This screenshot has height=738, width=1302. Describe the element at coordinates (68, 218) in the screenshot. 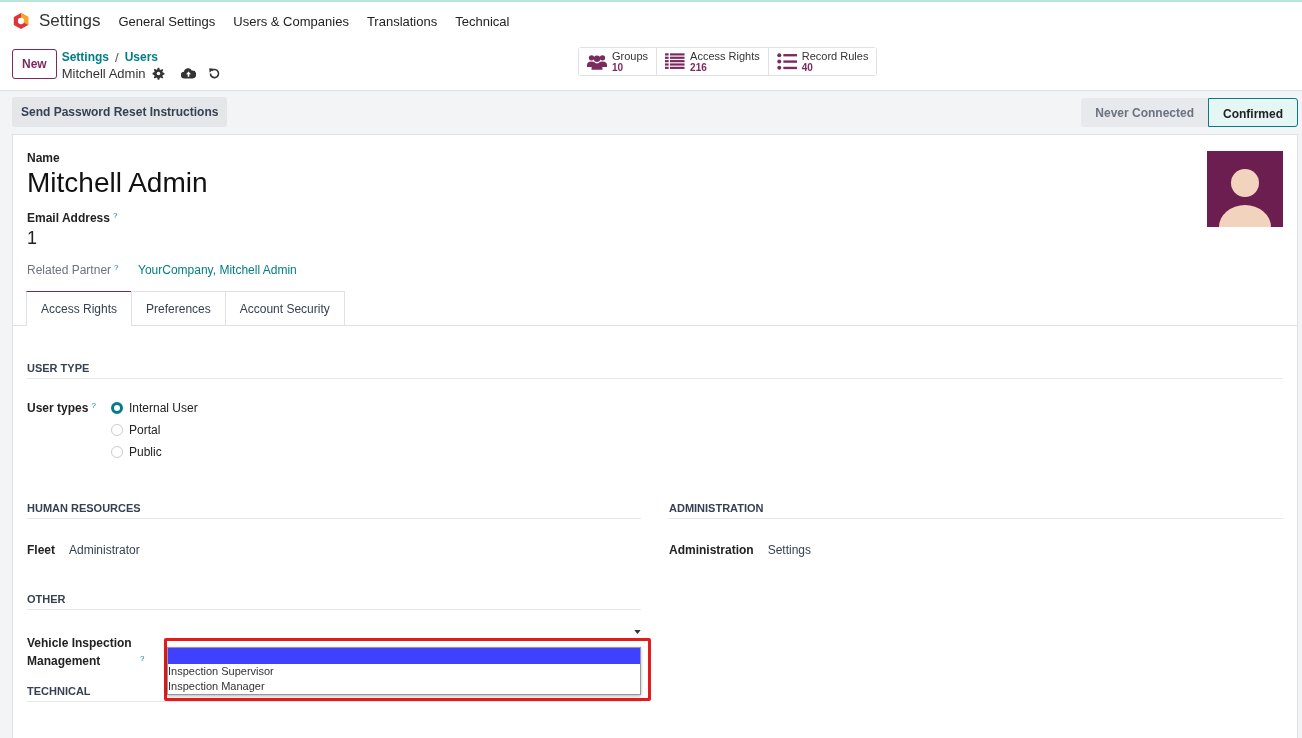

I see `field-label: Email Address` at that location.